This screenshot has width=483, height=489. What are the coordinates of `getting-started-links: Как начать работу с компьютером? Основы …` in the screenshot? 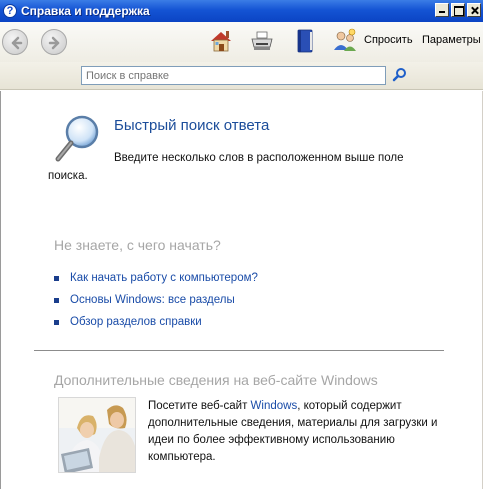 It's located at (156, 300).